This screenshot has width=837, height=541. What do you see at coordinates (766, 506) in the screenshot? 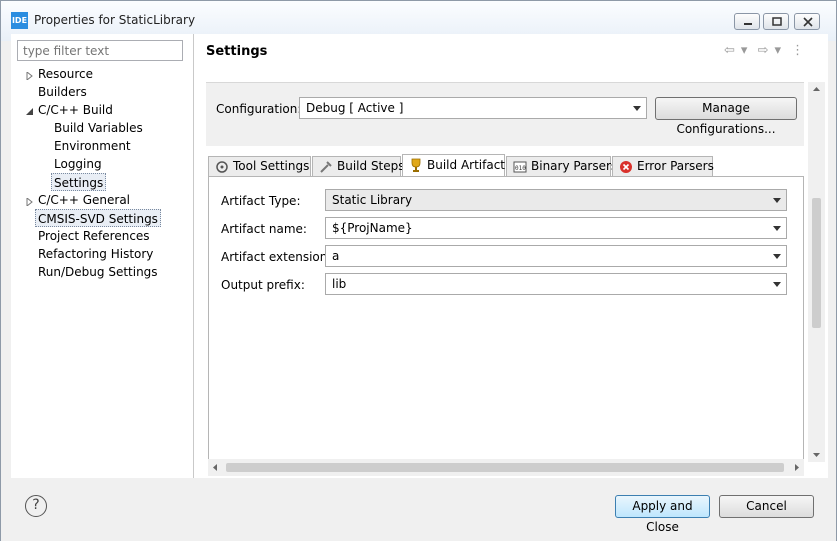
I see `cancel-button: Cancel` at bounding box center [766, 506].